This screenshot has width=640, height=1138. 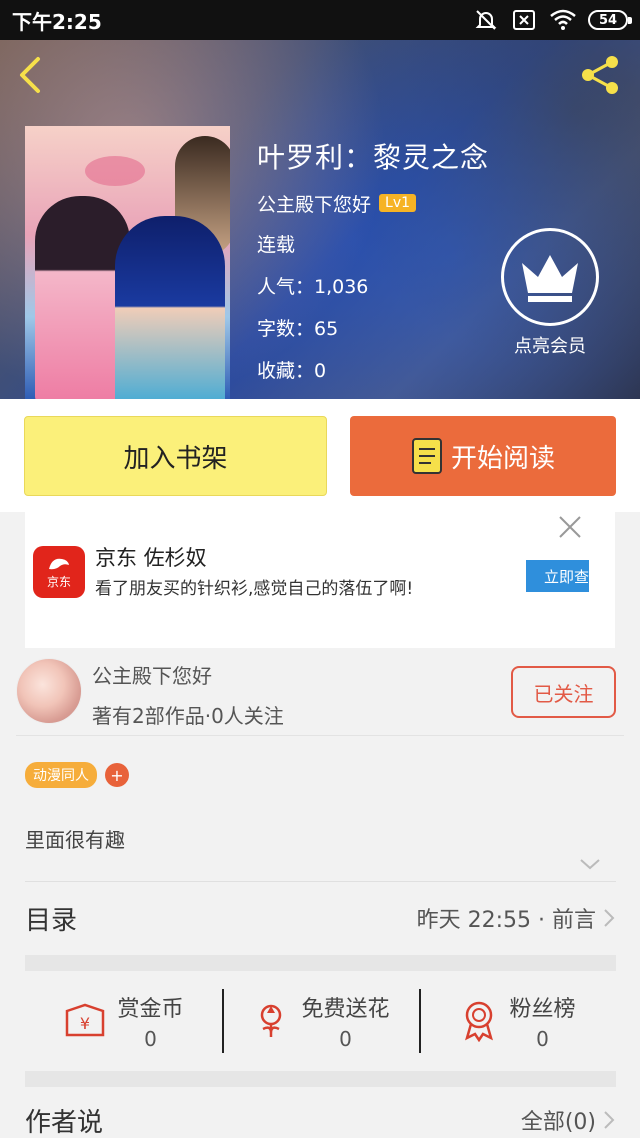 What do you see at coordinates (320, 20) in the screenshot?
I see `status-bar: 下午2:25 54` at bounding box center [320, 20].